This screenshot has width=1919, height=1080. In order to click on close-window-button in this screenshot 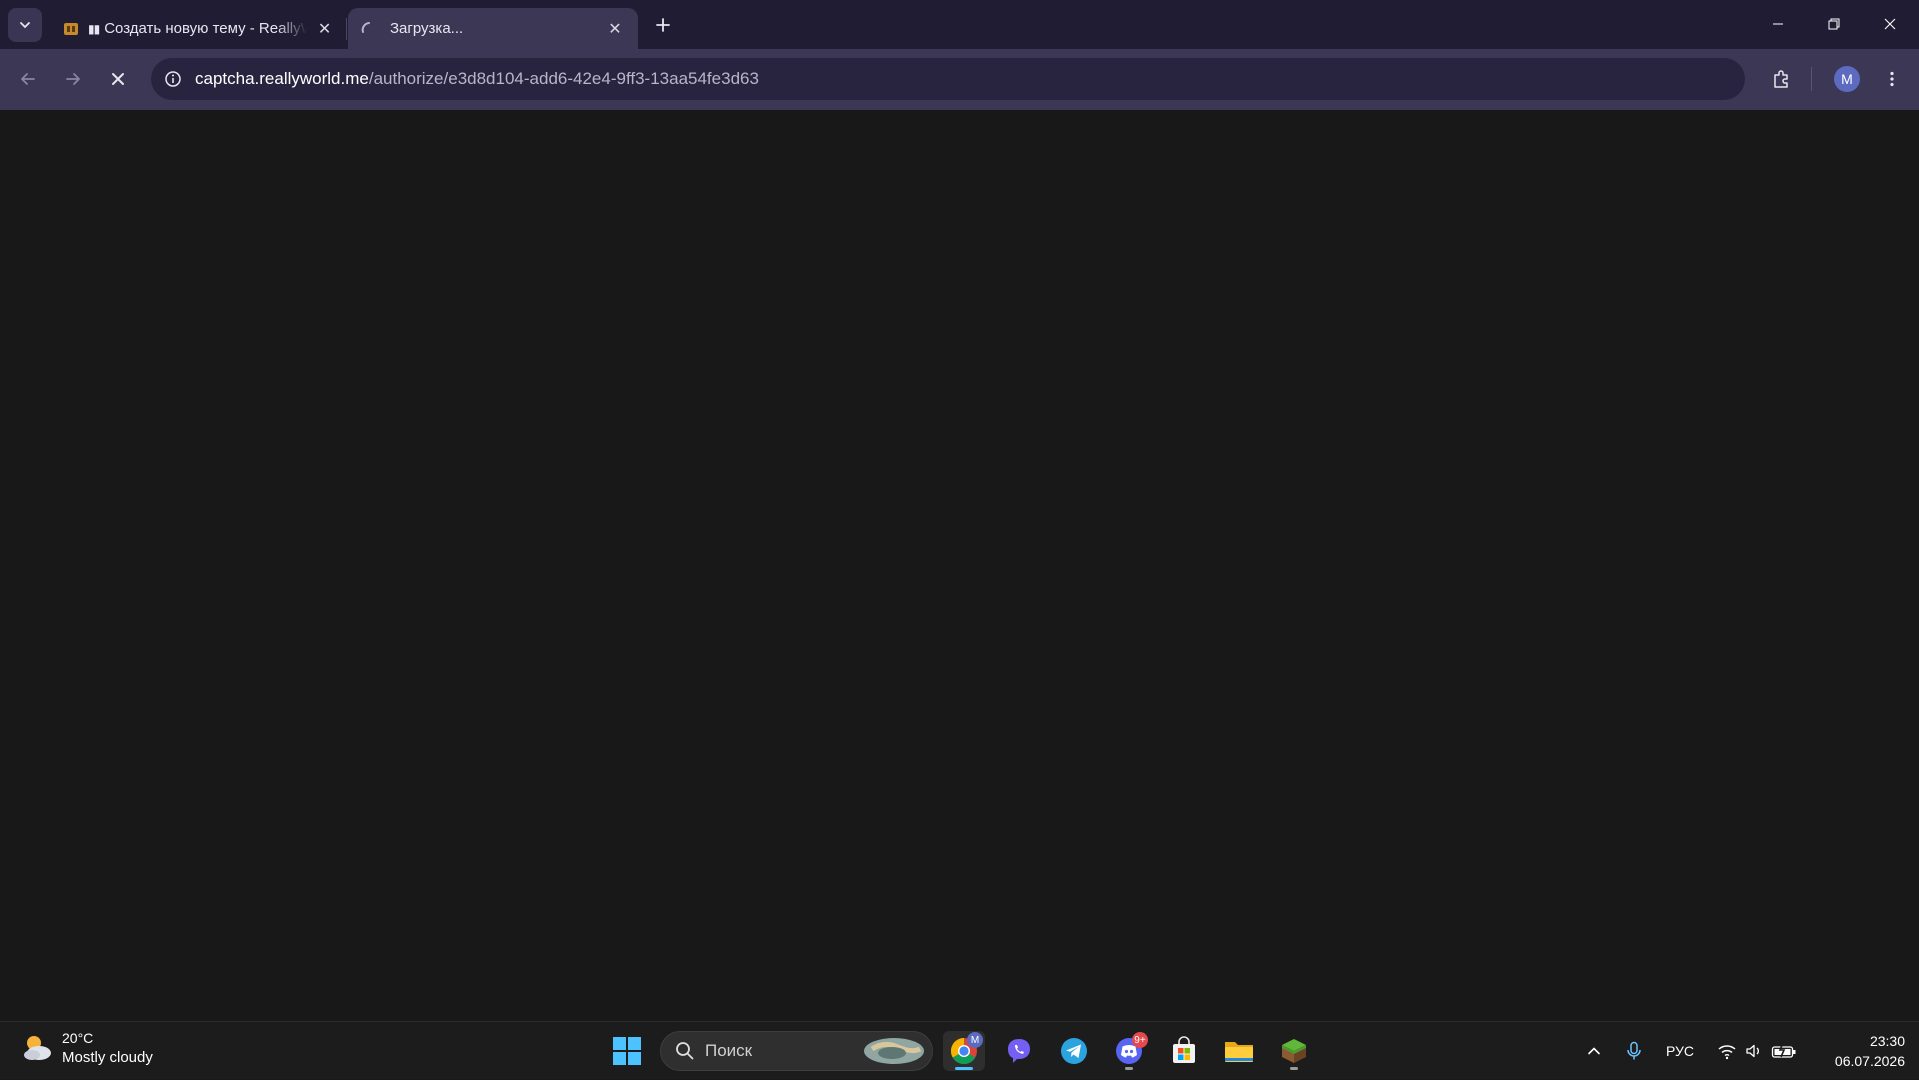, I will do `click(1890, 24)`.